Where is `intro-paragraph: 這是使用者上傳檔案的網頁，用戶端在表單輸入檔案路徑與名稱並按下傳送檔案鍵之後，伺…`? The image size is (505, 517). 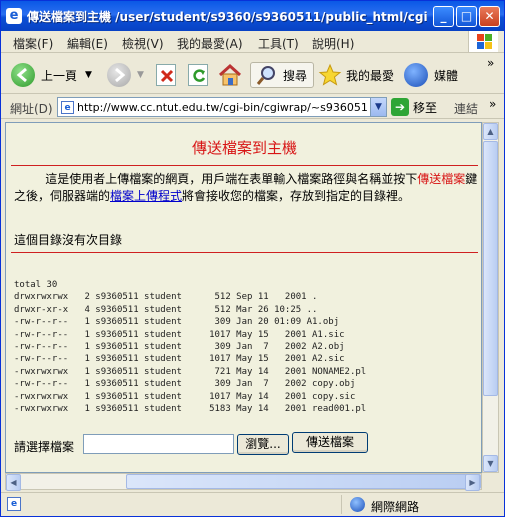
intro-paragraph: 這是使用者上傳檔案的網頁，用戶端在表單輸入檔案路徑與名稱並按下傳送檔案鍵之後，伺… is located at coordinates (246, 188).